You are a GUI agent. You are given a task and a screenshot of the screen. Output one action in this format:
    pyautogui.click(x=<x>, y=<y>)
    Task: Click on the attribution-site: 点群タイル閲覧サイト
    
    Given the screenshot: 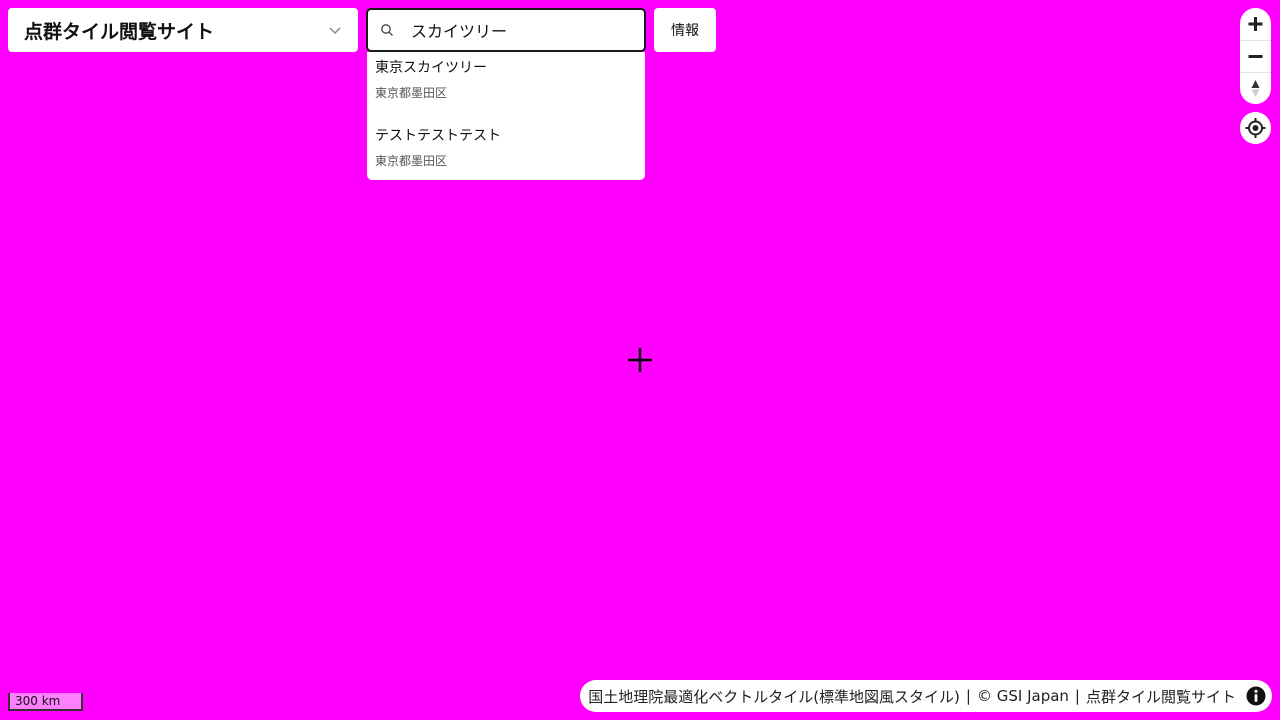 What is the action you would take?
    pyautogui.click(x=1160, y=696)
    